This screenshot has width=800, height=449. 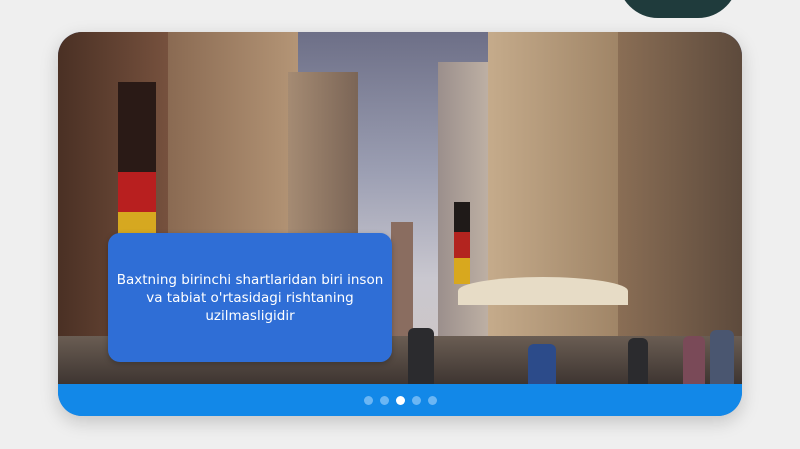 I want to click on slider-pagination-bar, so click(x=400, y=400).